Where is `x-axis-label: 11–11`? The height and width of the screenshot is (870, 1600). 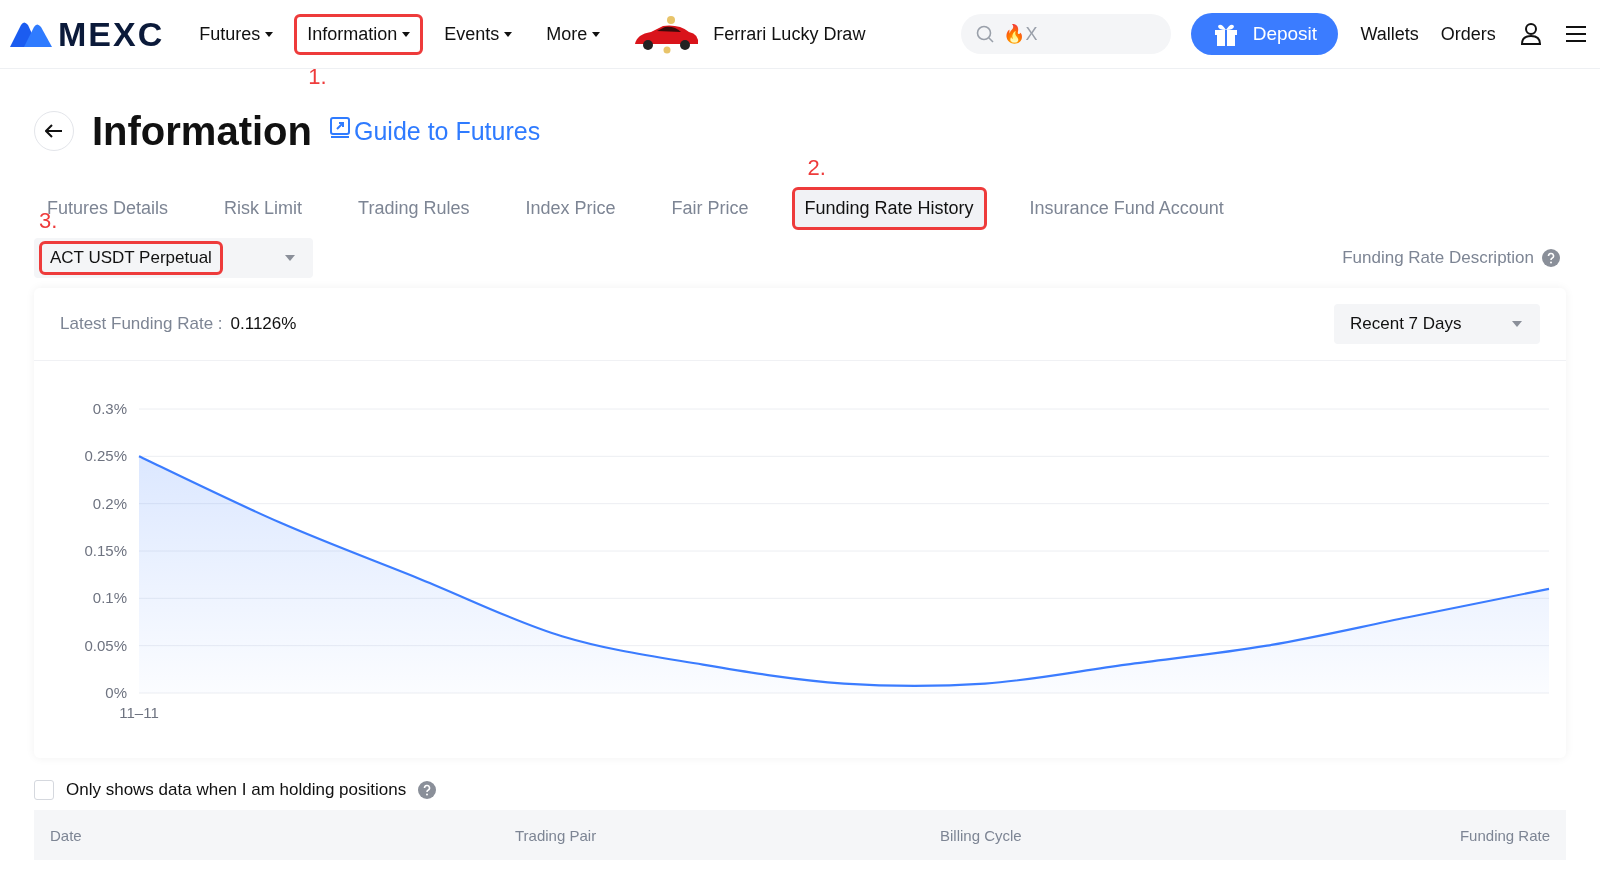 x-axis-label: 11–11 is located at coordinates (139, 712).